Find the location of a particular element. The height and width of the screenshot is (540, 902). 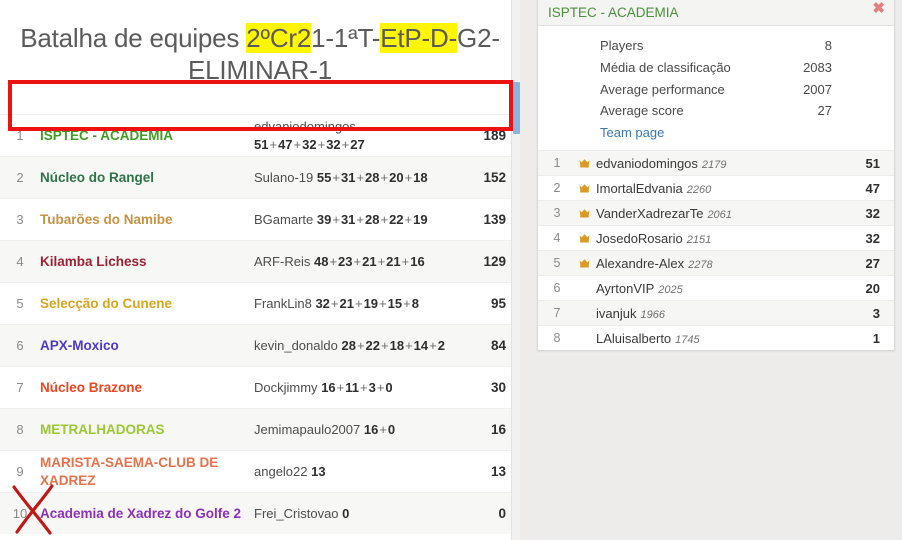

team-name-link: Academia de Xadrez do Golfe 2 is located at coordinates (147, 513).